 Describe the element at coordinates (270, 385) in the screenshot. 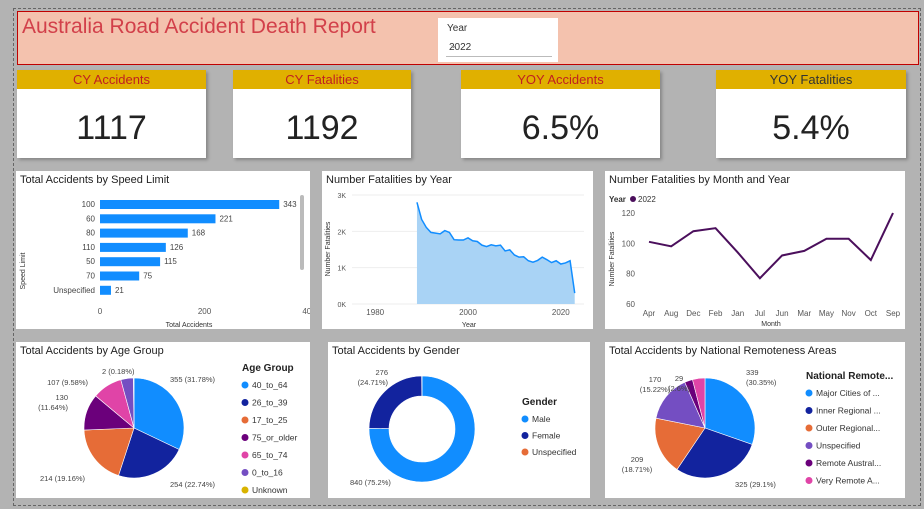

I see `legend-item: 40_to_64` at that location.